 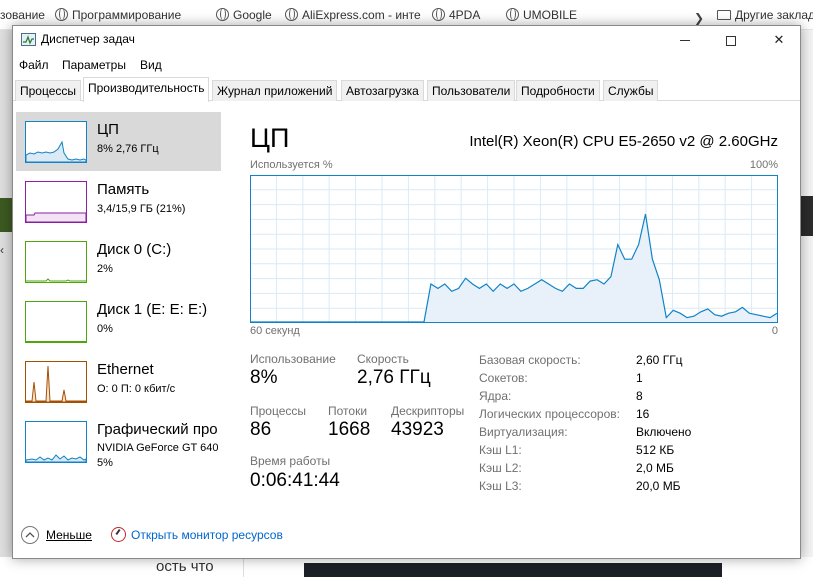 I want to click on window-title: Диспетчер задач, so click(x=88, y=39).